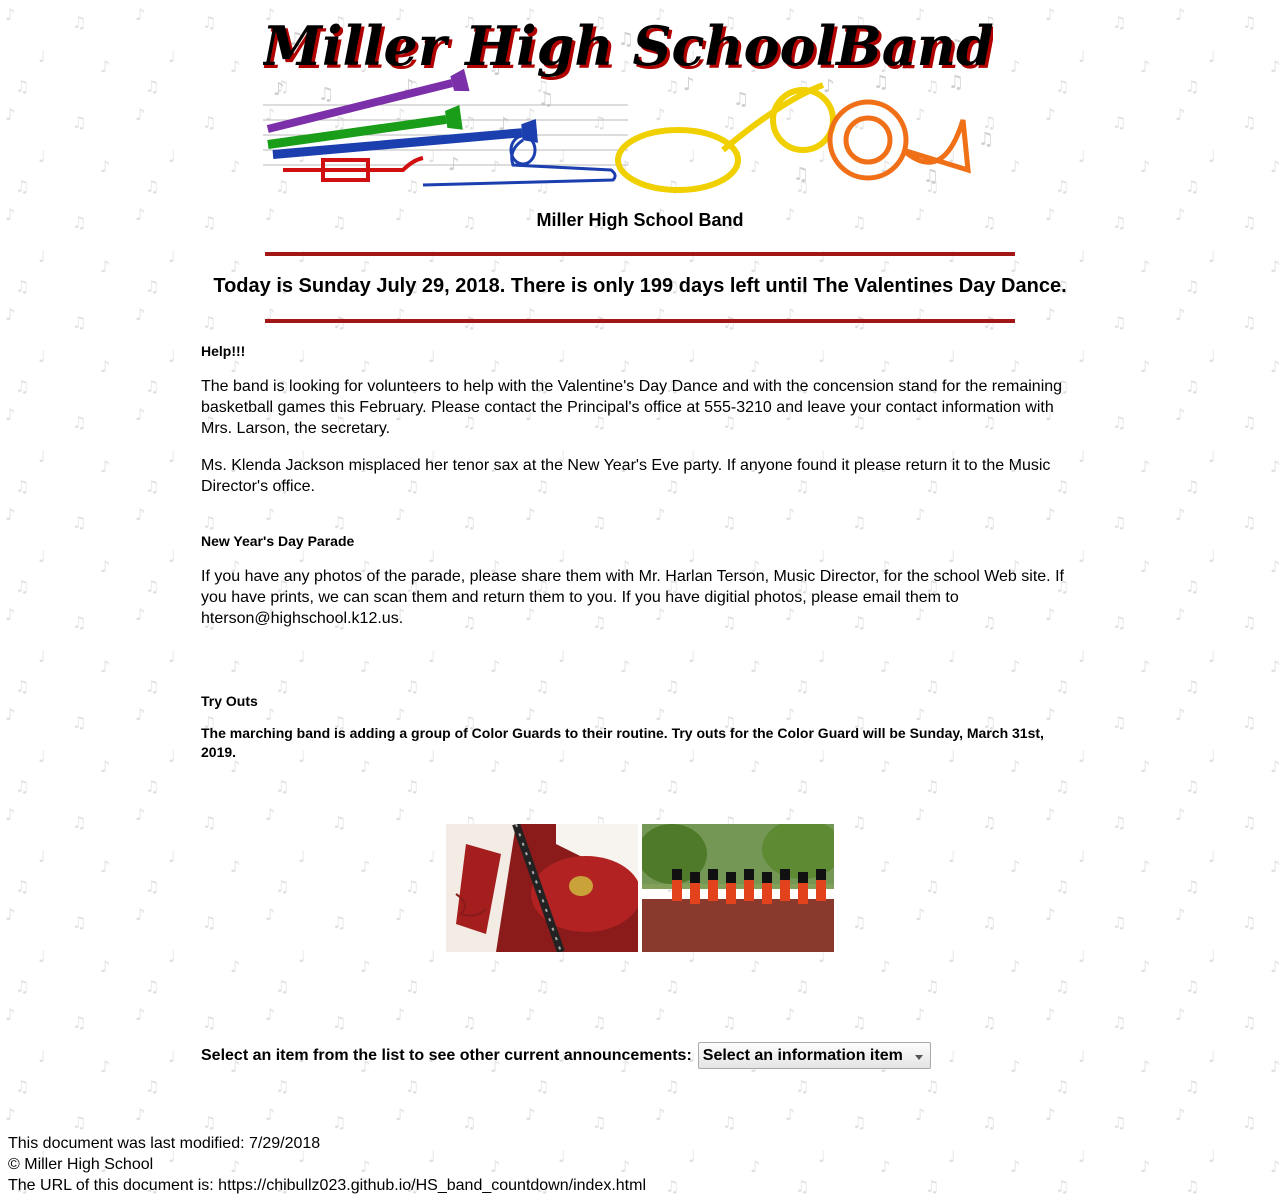 The width and height of the screenshot is (1280, 1204). What do you see at coordinates (640, 220) in the screenshot?
I see `page-subtitle: Miller High School Band` at bounding box center [640, 220].